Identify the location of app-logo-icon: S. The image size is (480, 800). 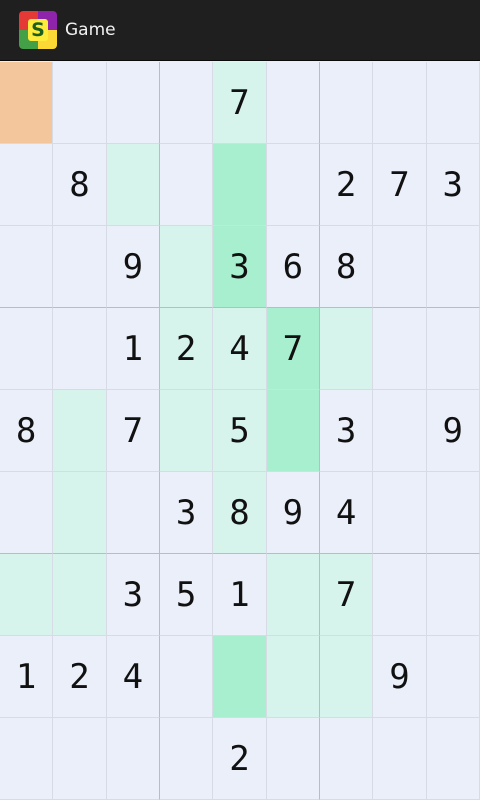
(38, 30).